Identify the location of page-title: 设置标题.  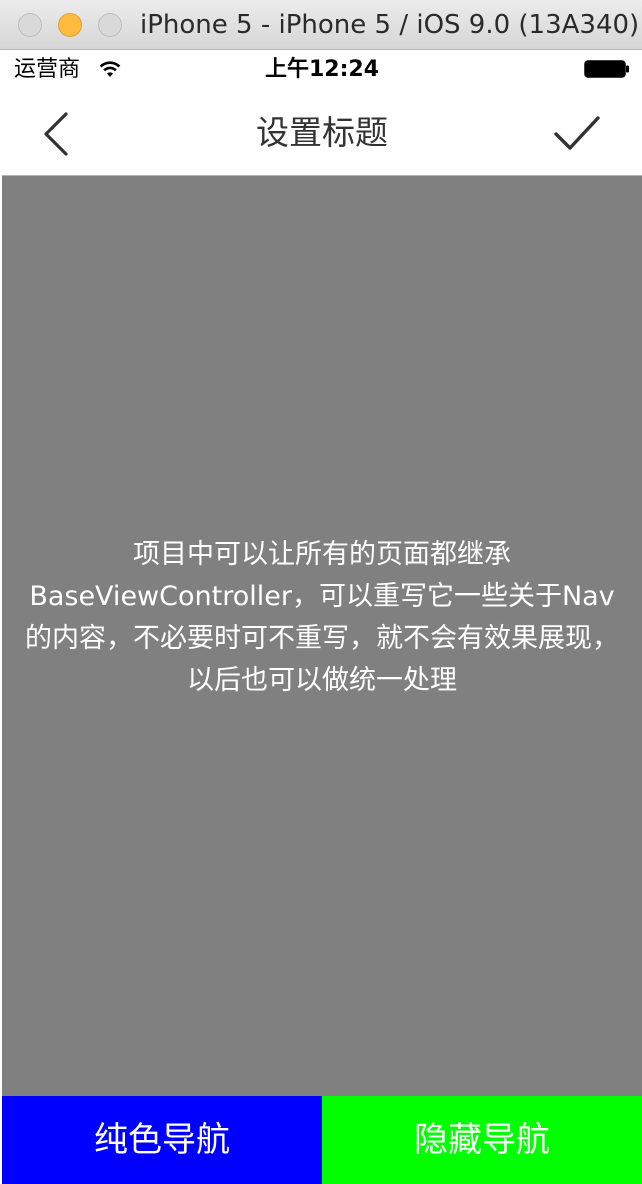
(322, 132).